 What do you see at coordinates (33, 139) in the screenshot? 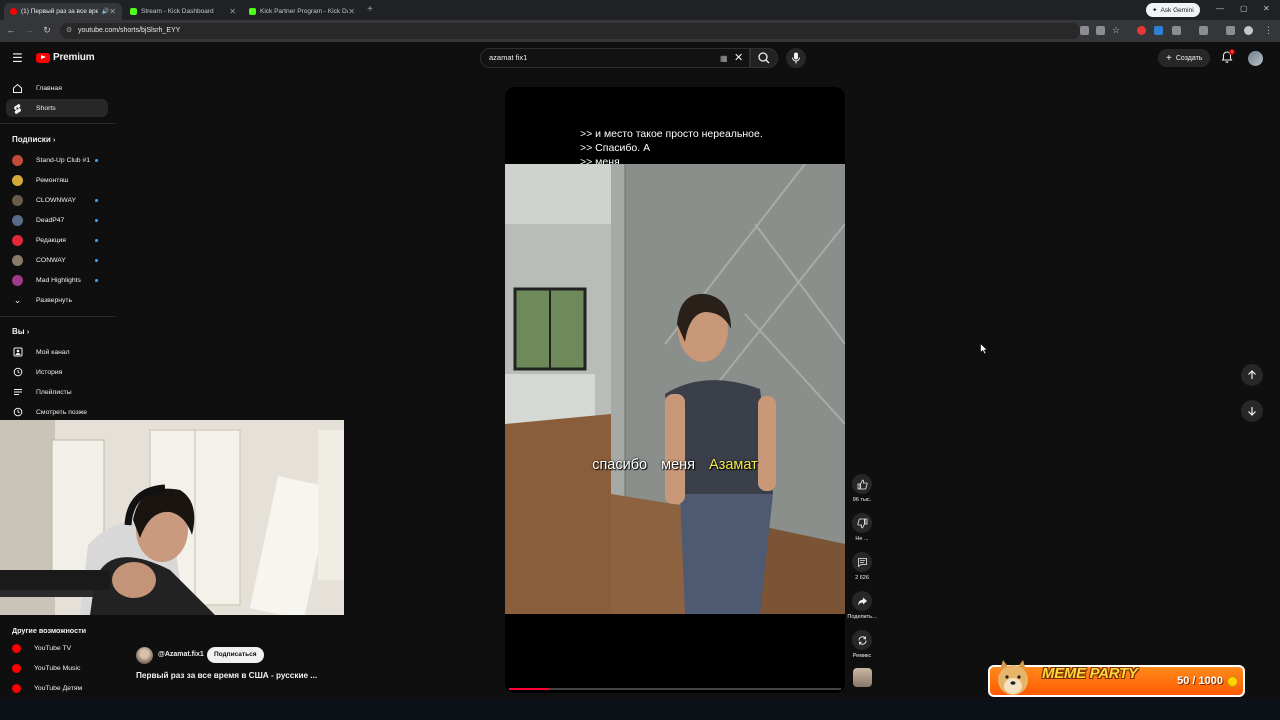
I see `subscriptions-heading: Подписки ›` at bounding box center [33, 139].